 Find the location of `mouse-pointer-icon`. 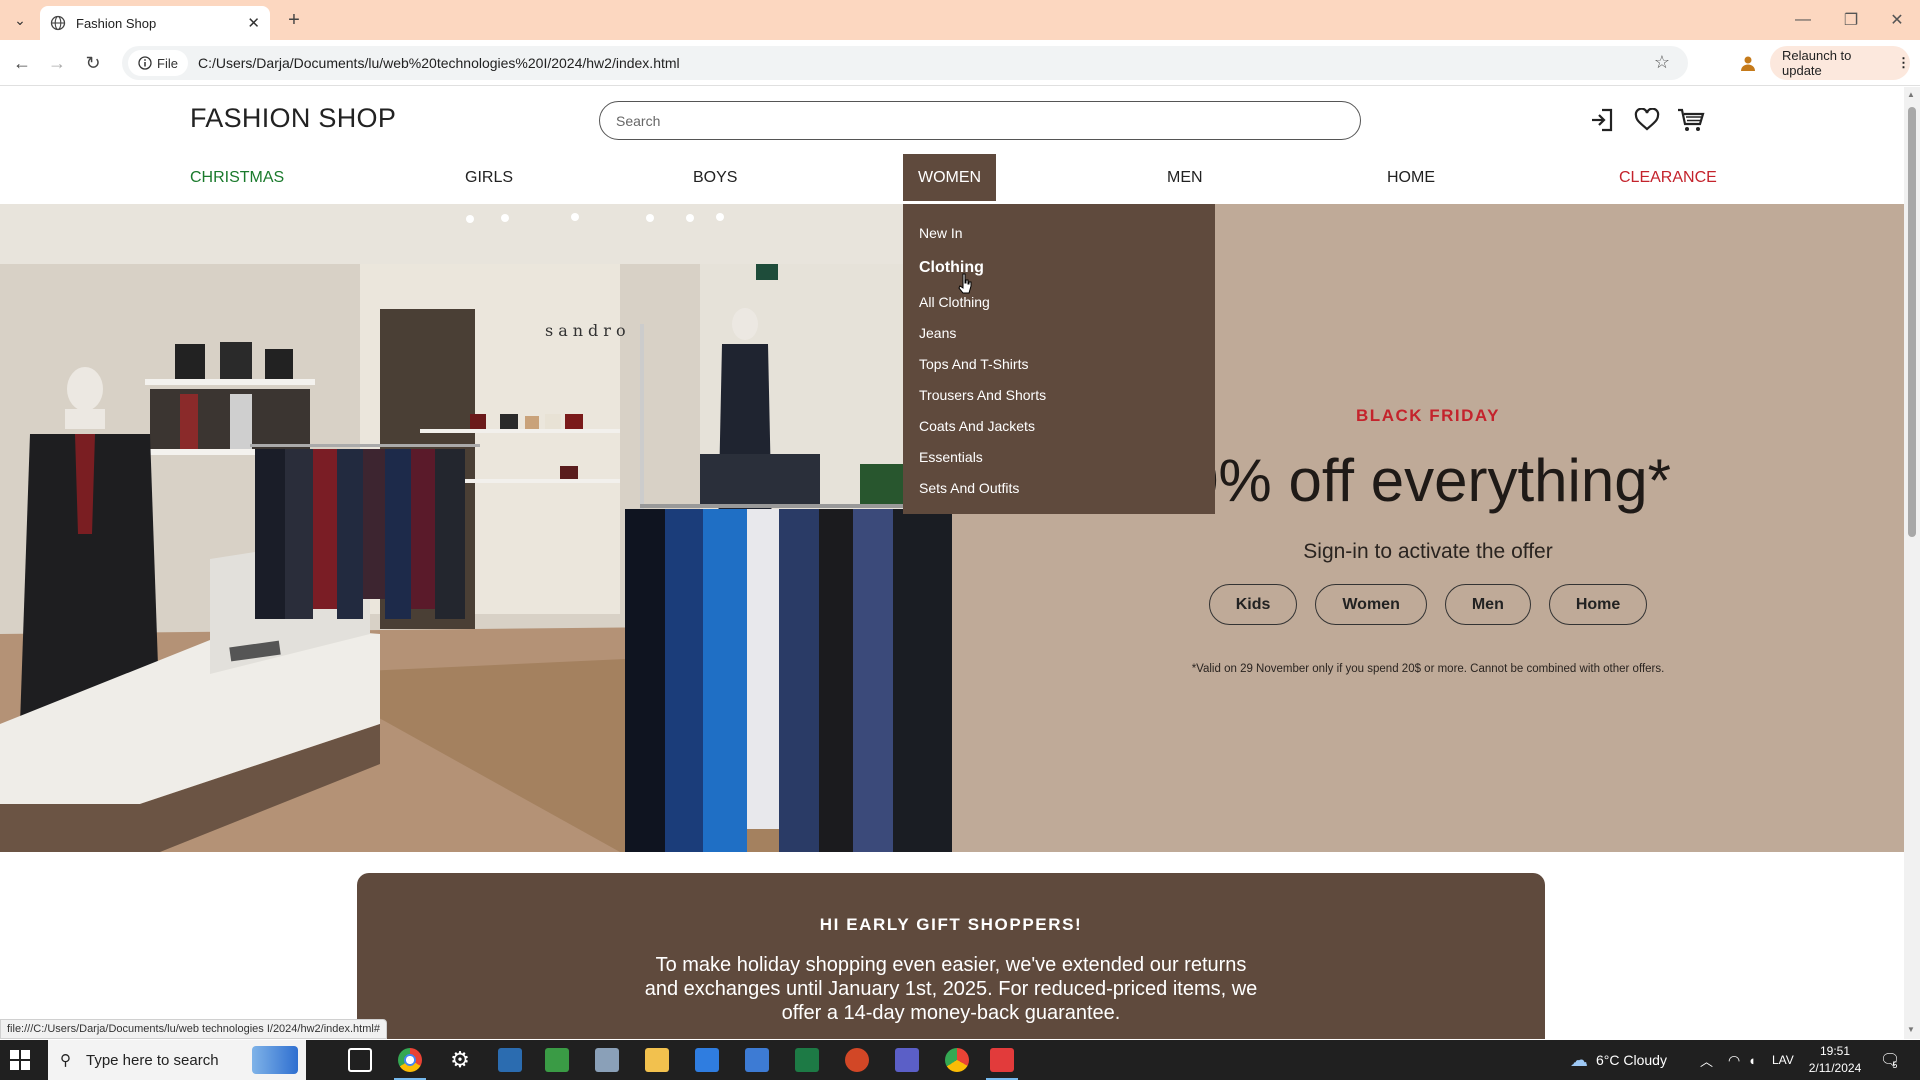

mouse-pointer-icon is located at coordinates (965, 283).